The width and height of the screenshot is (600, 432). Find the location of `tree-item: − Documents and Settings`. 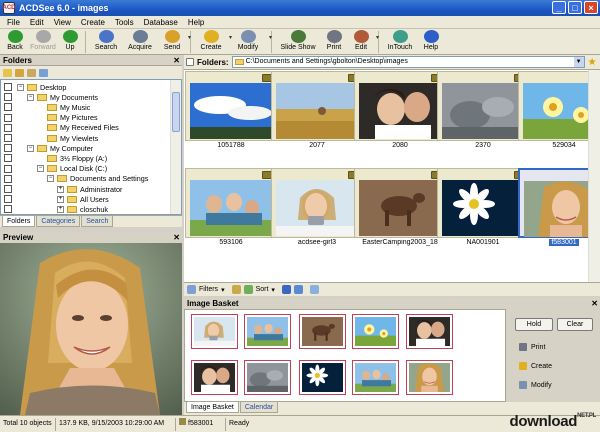

tree-item: − Documents and Settings is located at coordinates (97, 179).